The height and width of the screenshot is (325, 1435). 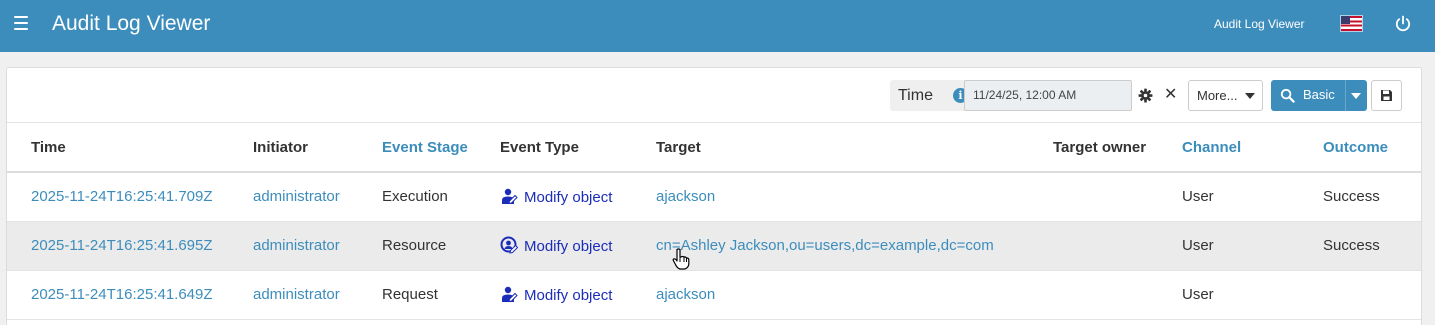 I want to click on app-link: Audit Log Viewer, so click(x=1259, y=24).